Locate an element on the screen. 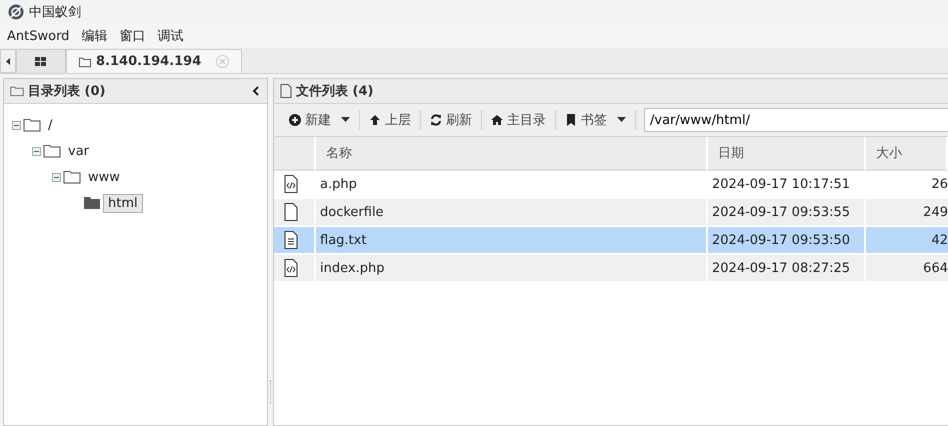 Image resolution: width=948 pixels, height=426 pixels. home-icon is located at coordinates (497, 120).